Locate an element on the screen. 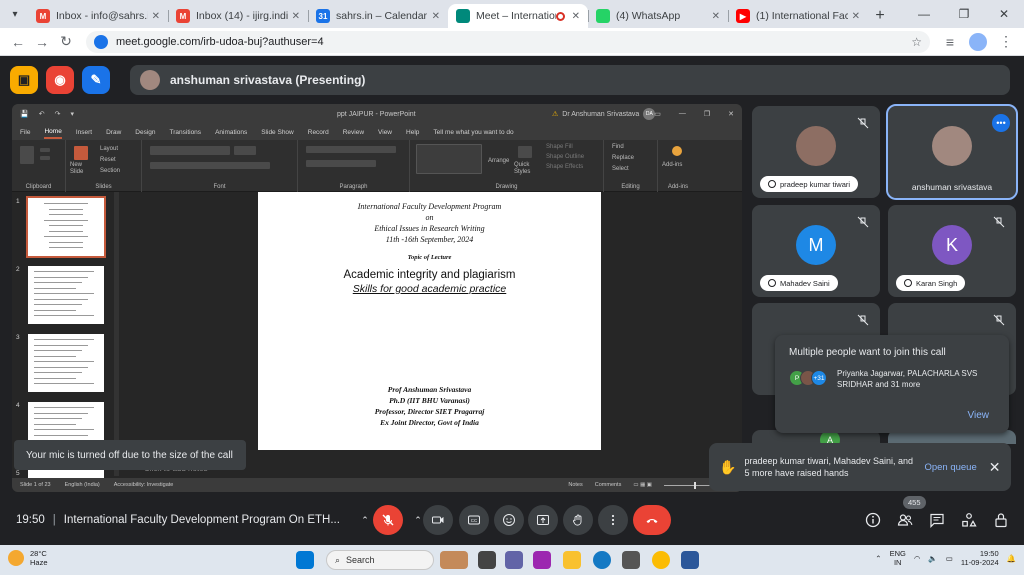 This screenshot has width=1024, height=575. arrange-button: Arrange is located at coordinates (498, 161).